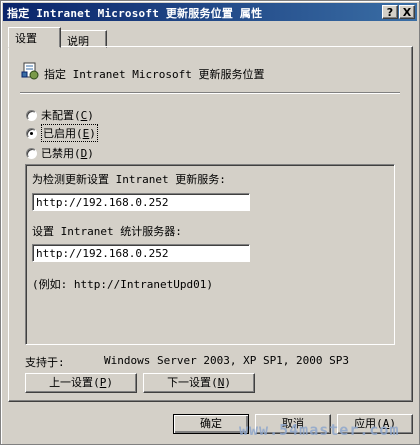 The image size is (420, 445). Describe the element at coordinates (84, 153) in the screenshot. I see `radio-disabled-key: D` at that location.